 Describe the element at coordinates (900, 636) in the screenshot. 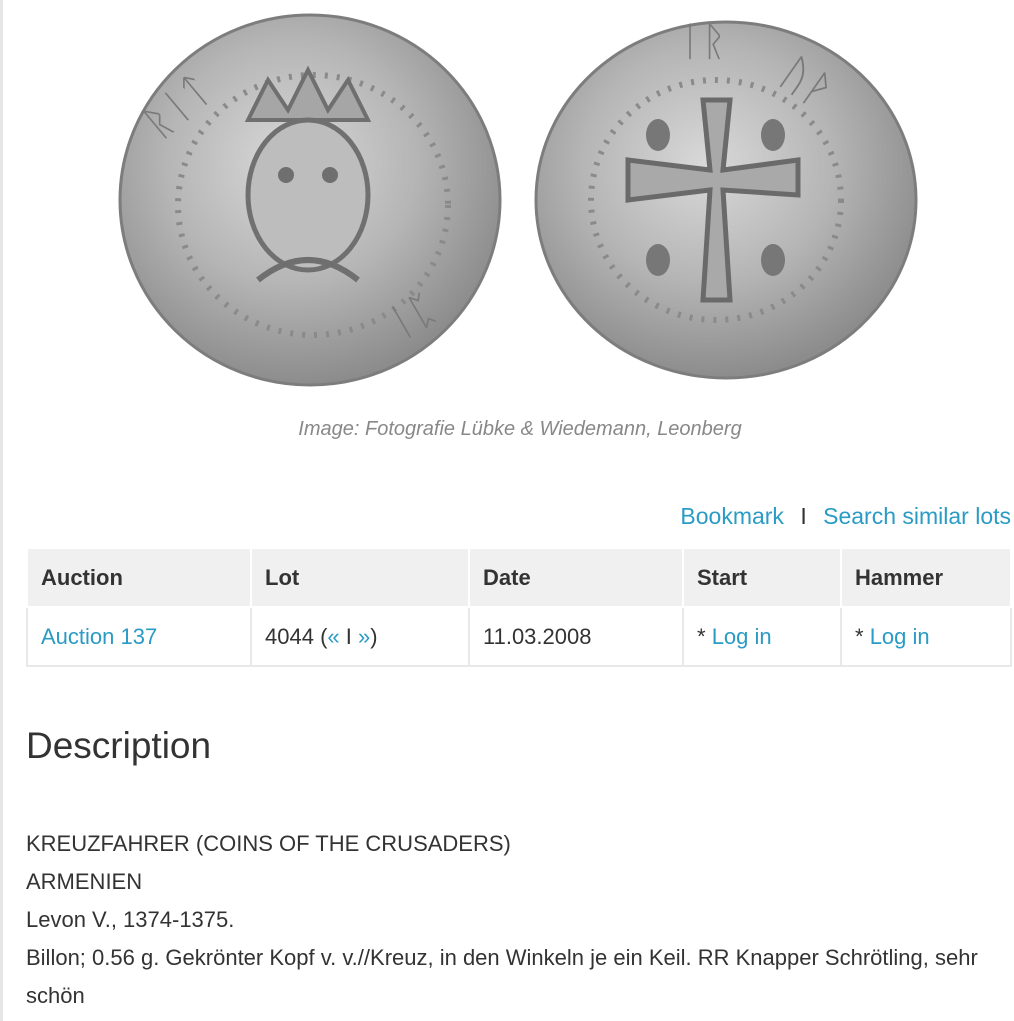

I see `hammer-login-link: Log in` at that location.